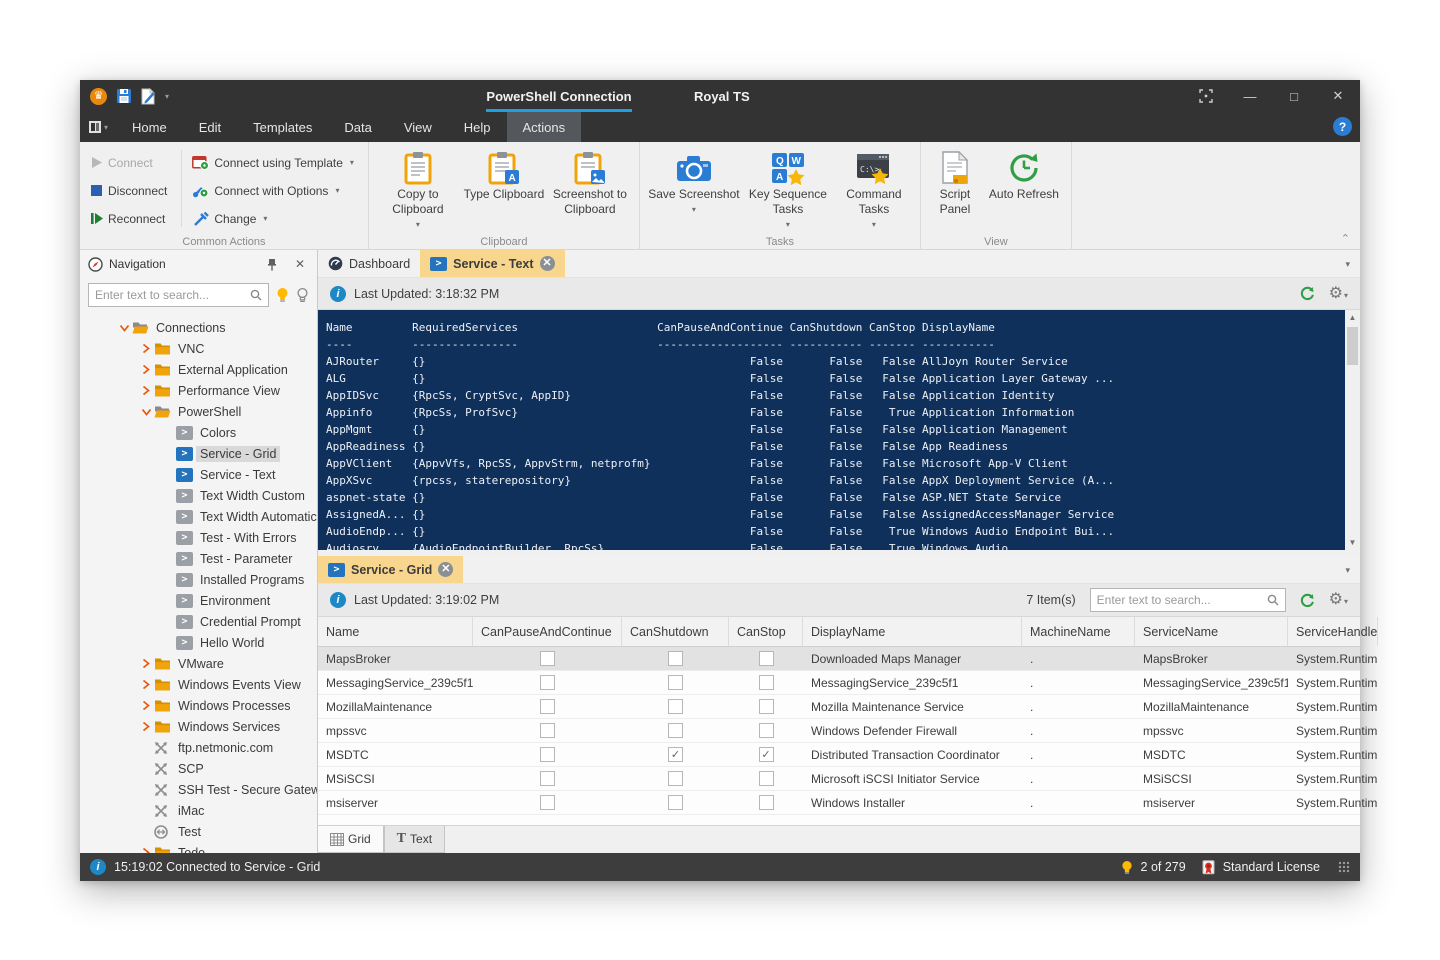 The height and width of the screenshot is (960, 1440). What do you see at coordinates (148, 96) in the screenshot?
I see `new-document-icon` at bounding box center [148, 96].